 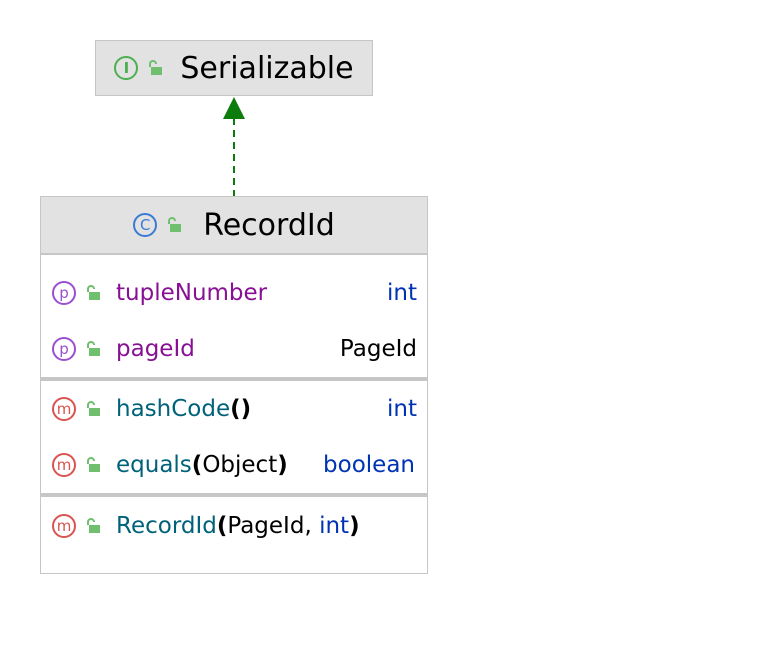 What do you see at coordinates (402, 409) in the screenshot?
I see `method-return-type: int` at bounding box center [402, 409].